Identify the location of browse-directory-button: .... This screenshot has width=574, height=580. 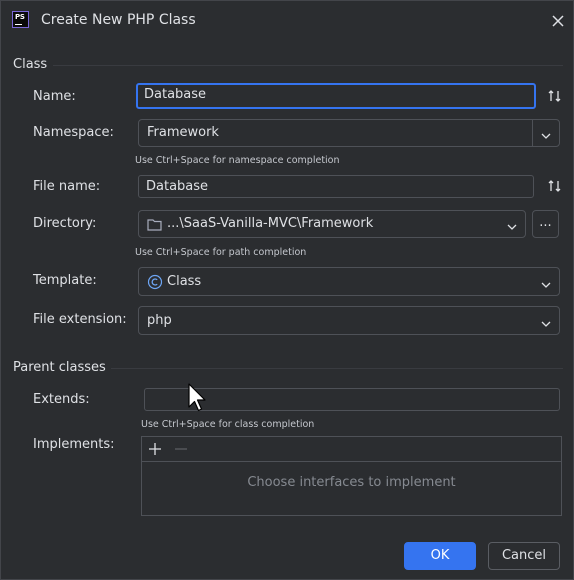
(545, 224).